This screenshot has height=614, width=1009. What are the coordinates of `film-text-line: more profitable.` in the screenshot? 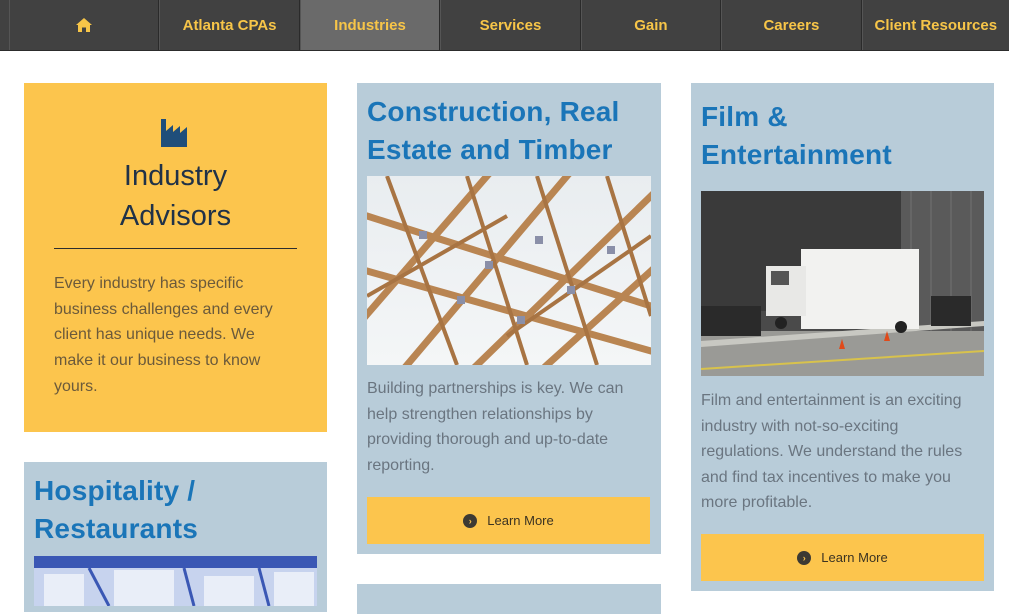 It's located at (757, 502).